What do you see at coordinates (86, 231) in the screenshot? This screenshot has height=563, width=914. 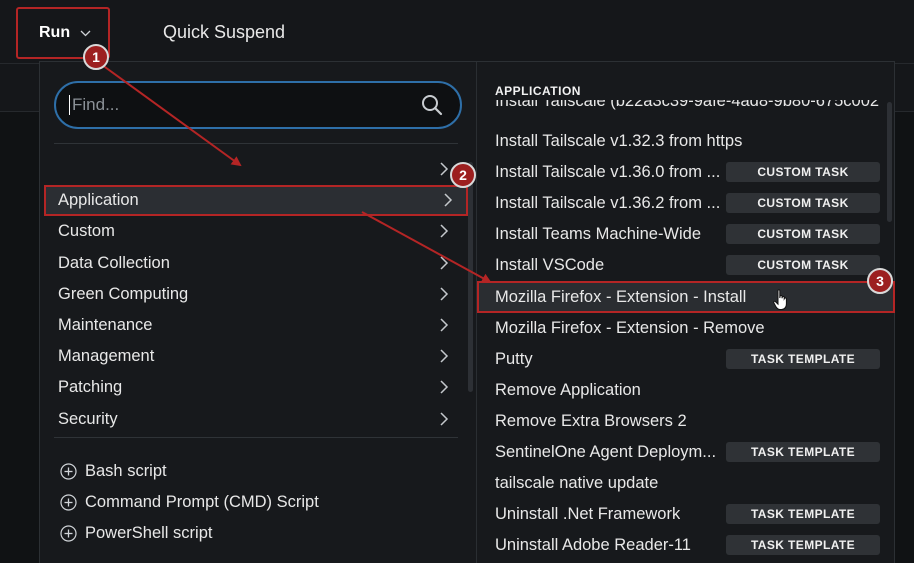 I see `category-label: Custom` at bounding box center [86, 231].